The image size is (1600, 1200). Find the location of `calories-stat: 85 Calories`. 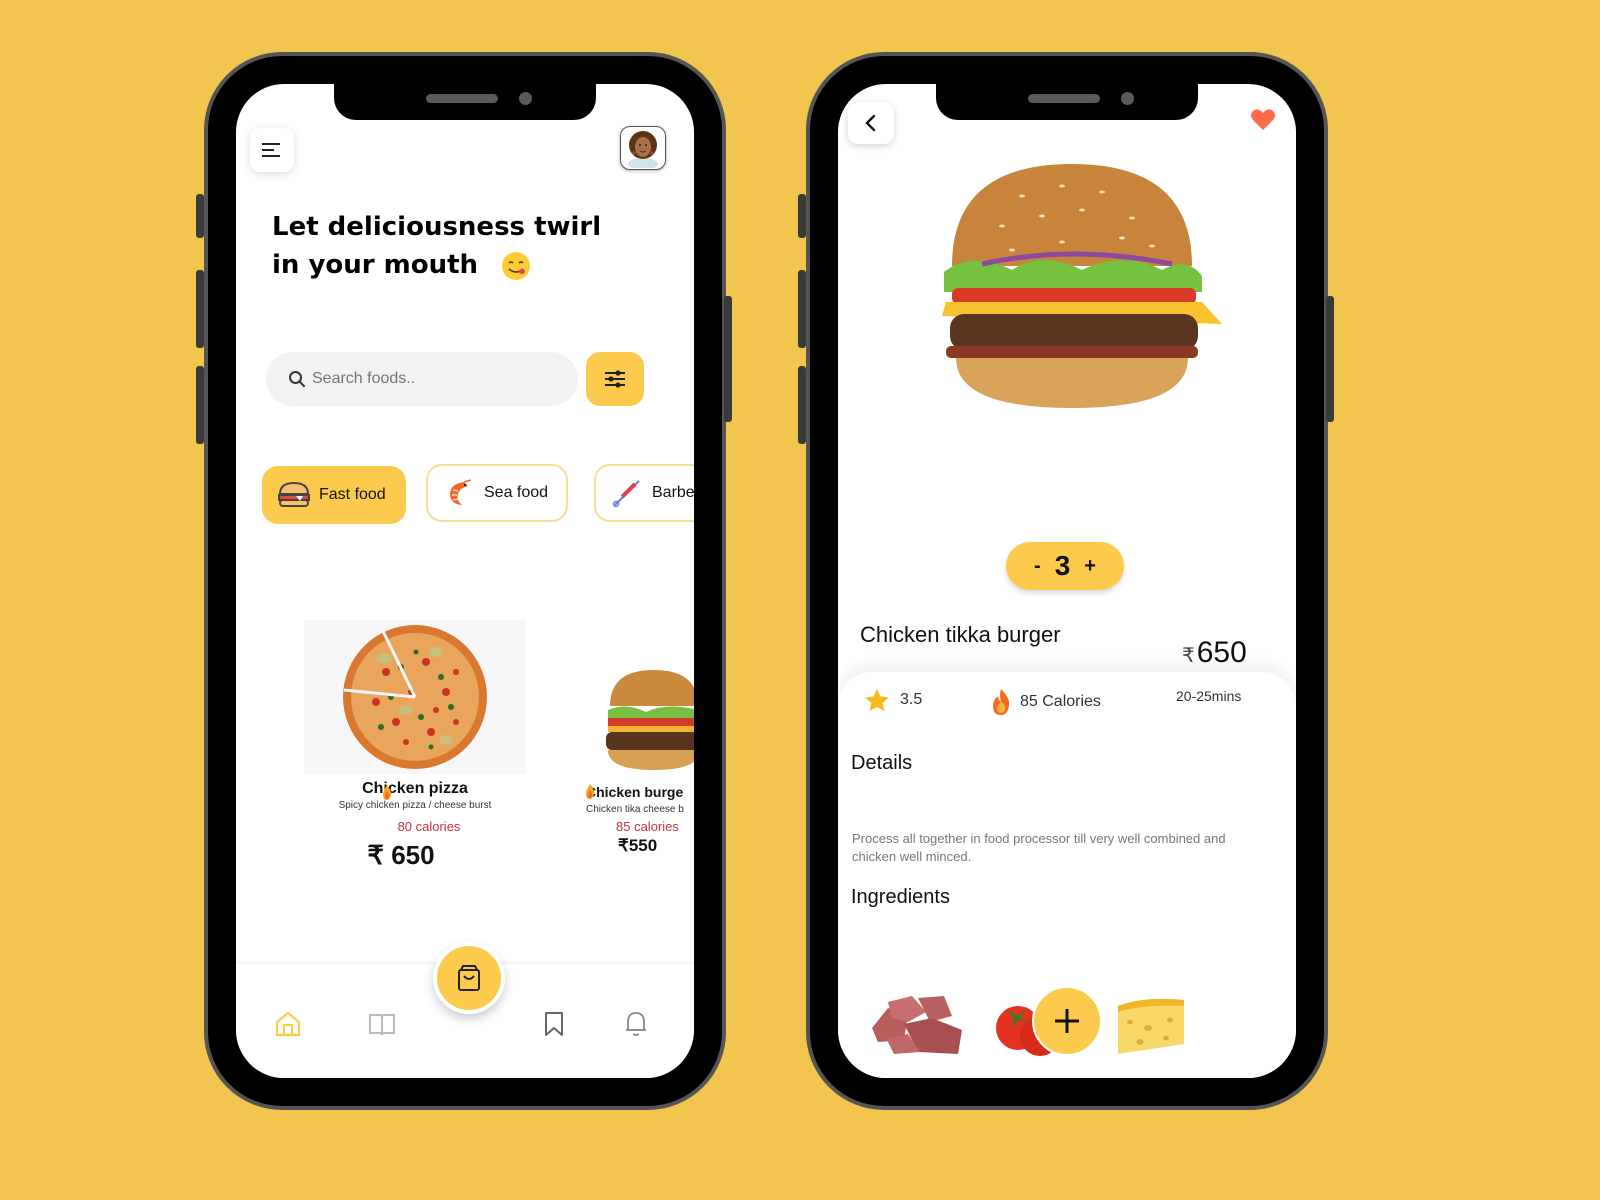

calories-stat: 85 Calories is located at coordinates (1045, 702).